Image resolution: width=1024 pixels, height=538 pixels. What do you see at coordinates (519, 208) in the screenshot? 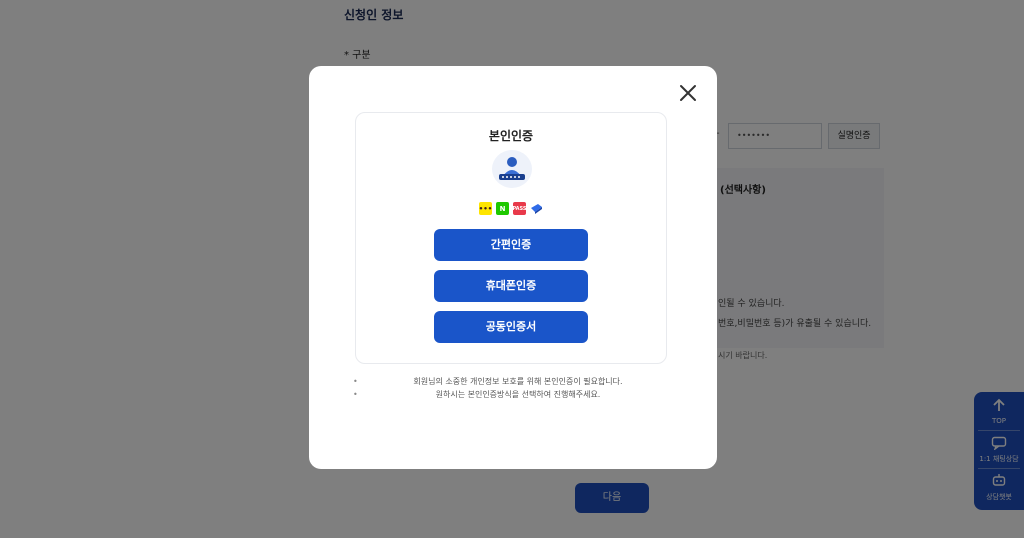
I see `pass-icon: PASS` at bounding box center [519, 208].